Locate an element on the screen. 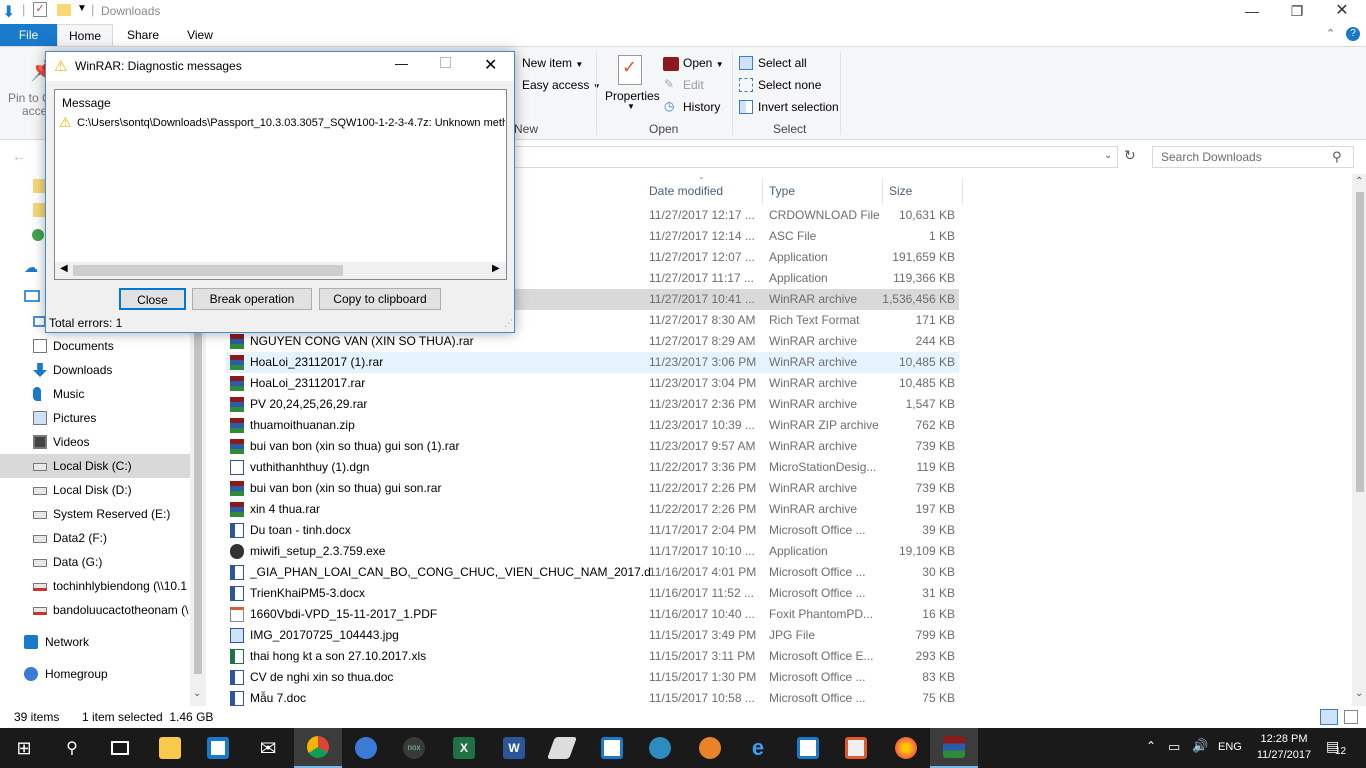 The height and width of the screenshot is (768, 1366). open-button: Open ▼ is located at coordinates (703, 63).